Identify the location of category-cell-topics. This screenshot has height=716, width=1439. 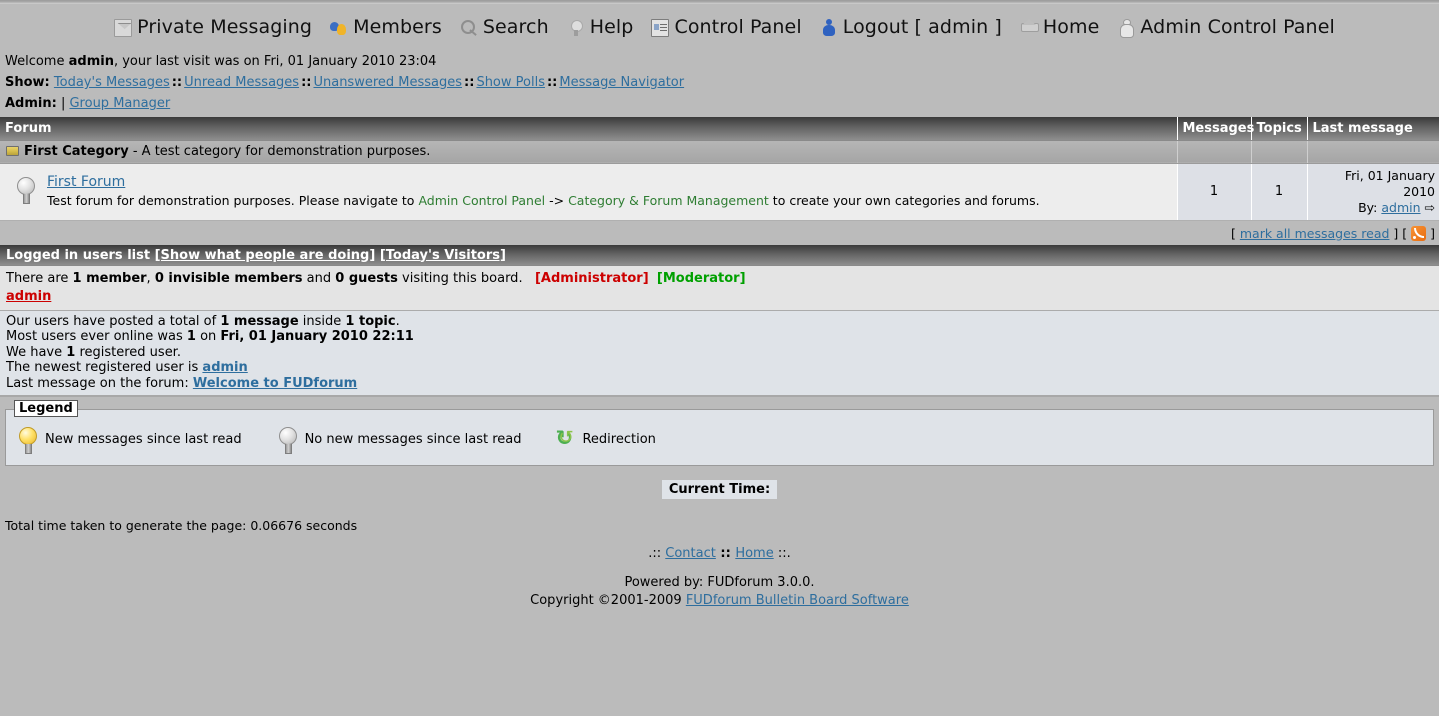
(1279, 152).